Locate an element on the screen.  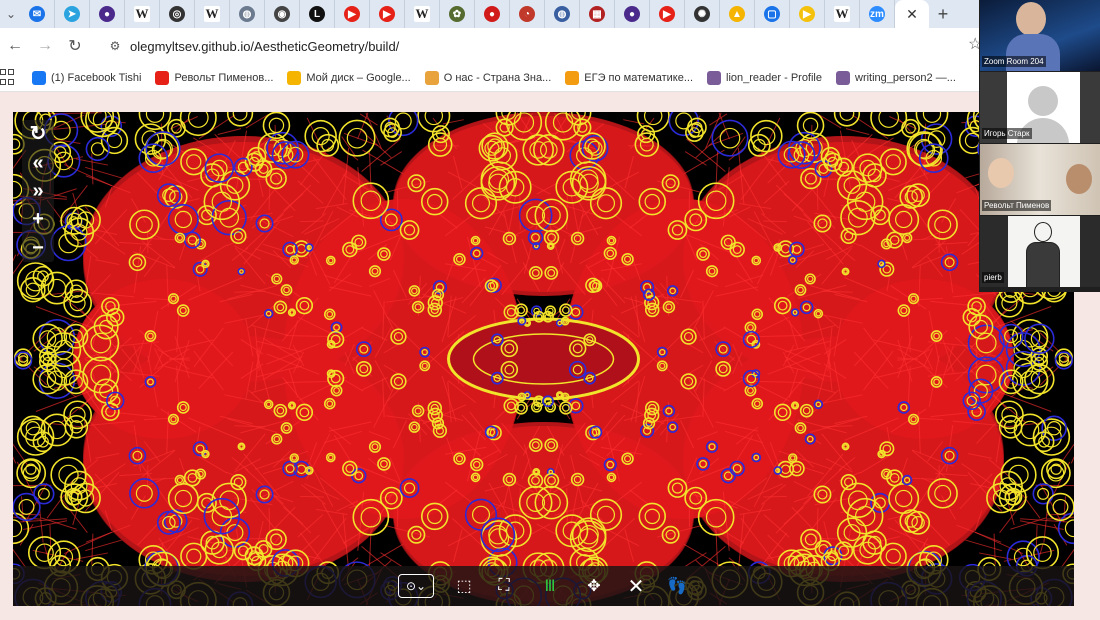
browser-tab: ▢ is located at coordinates (772, 14).